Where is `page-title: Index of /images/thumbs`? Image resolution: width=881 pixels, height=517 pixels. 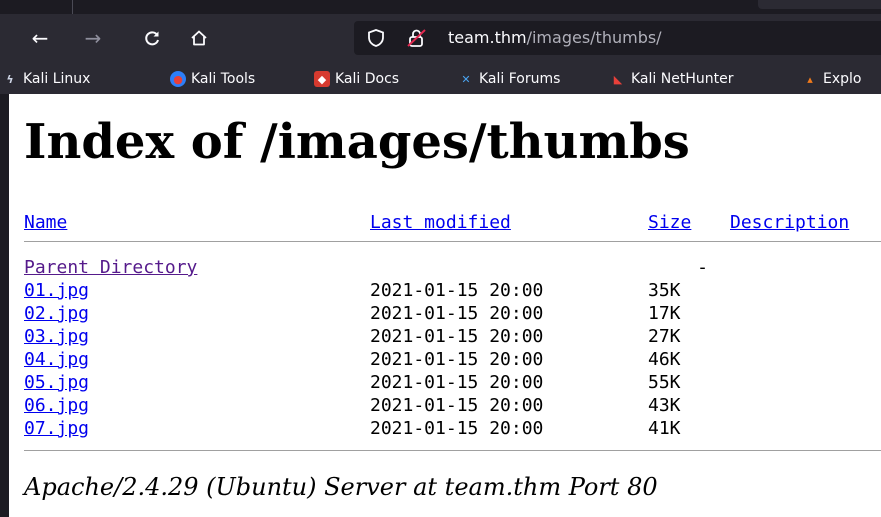
page-title: Index of /images/thumbs is located at coordinates (357, 142).